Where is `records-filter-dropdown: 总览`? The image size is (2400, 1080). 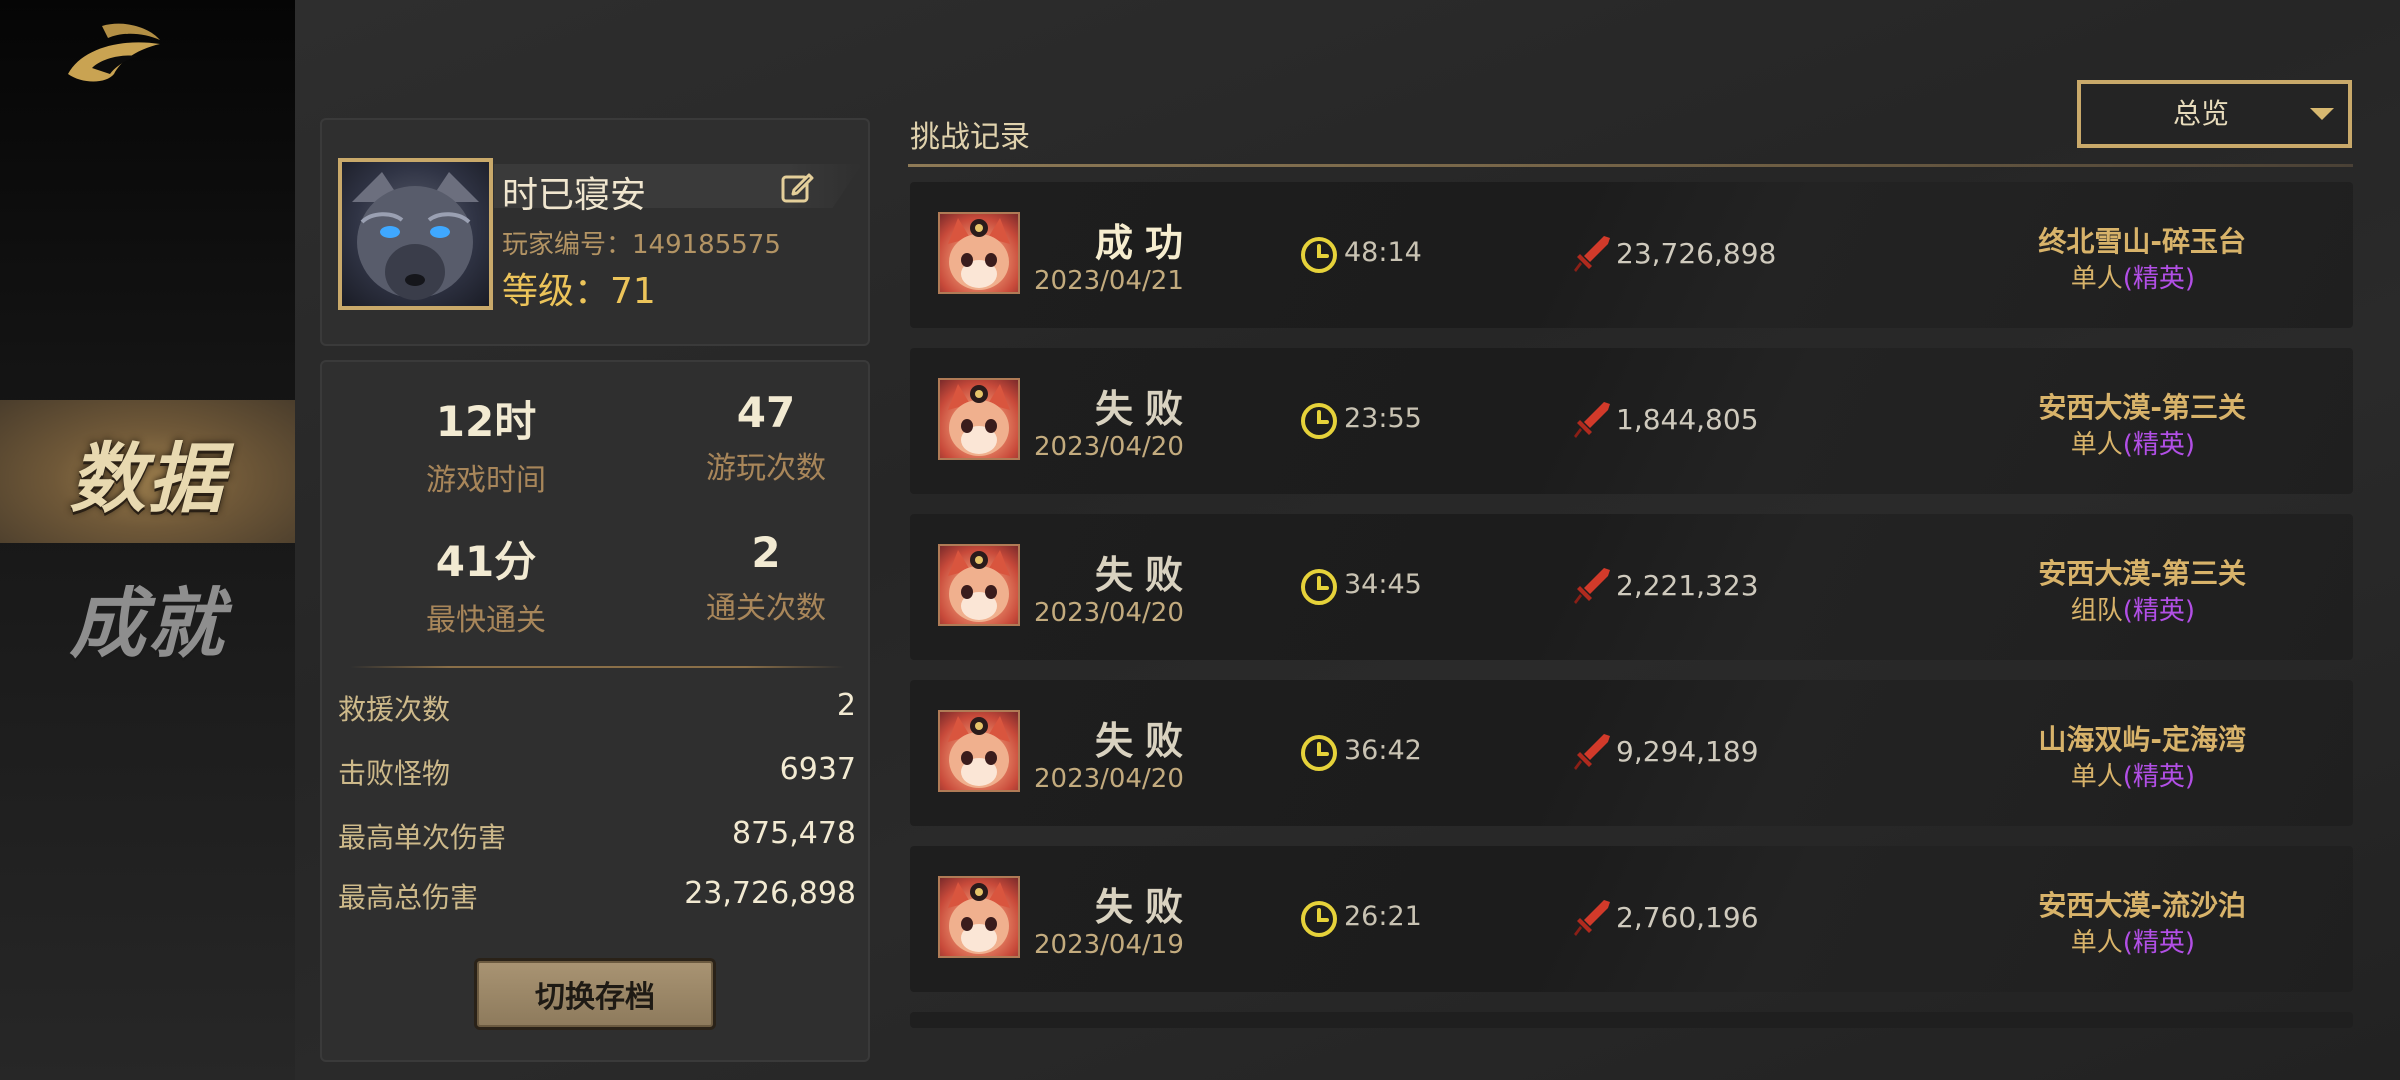
records-filter-dropdown: 总览 is located at coordinates (2214, 114).